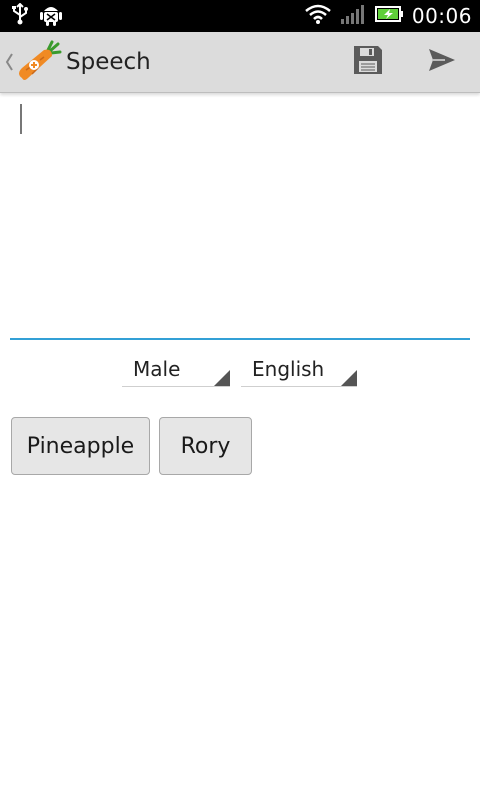 Image resolution: width=480 pixels, height=800 pixels. What do you see at coordinates (240, 62) in the screenshot?
I see `action-bar: Speech` at bounding box center [240, 62].